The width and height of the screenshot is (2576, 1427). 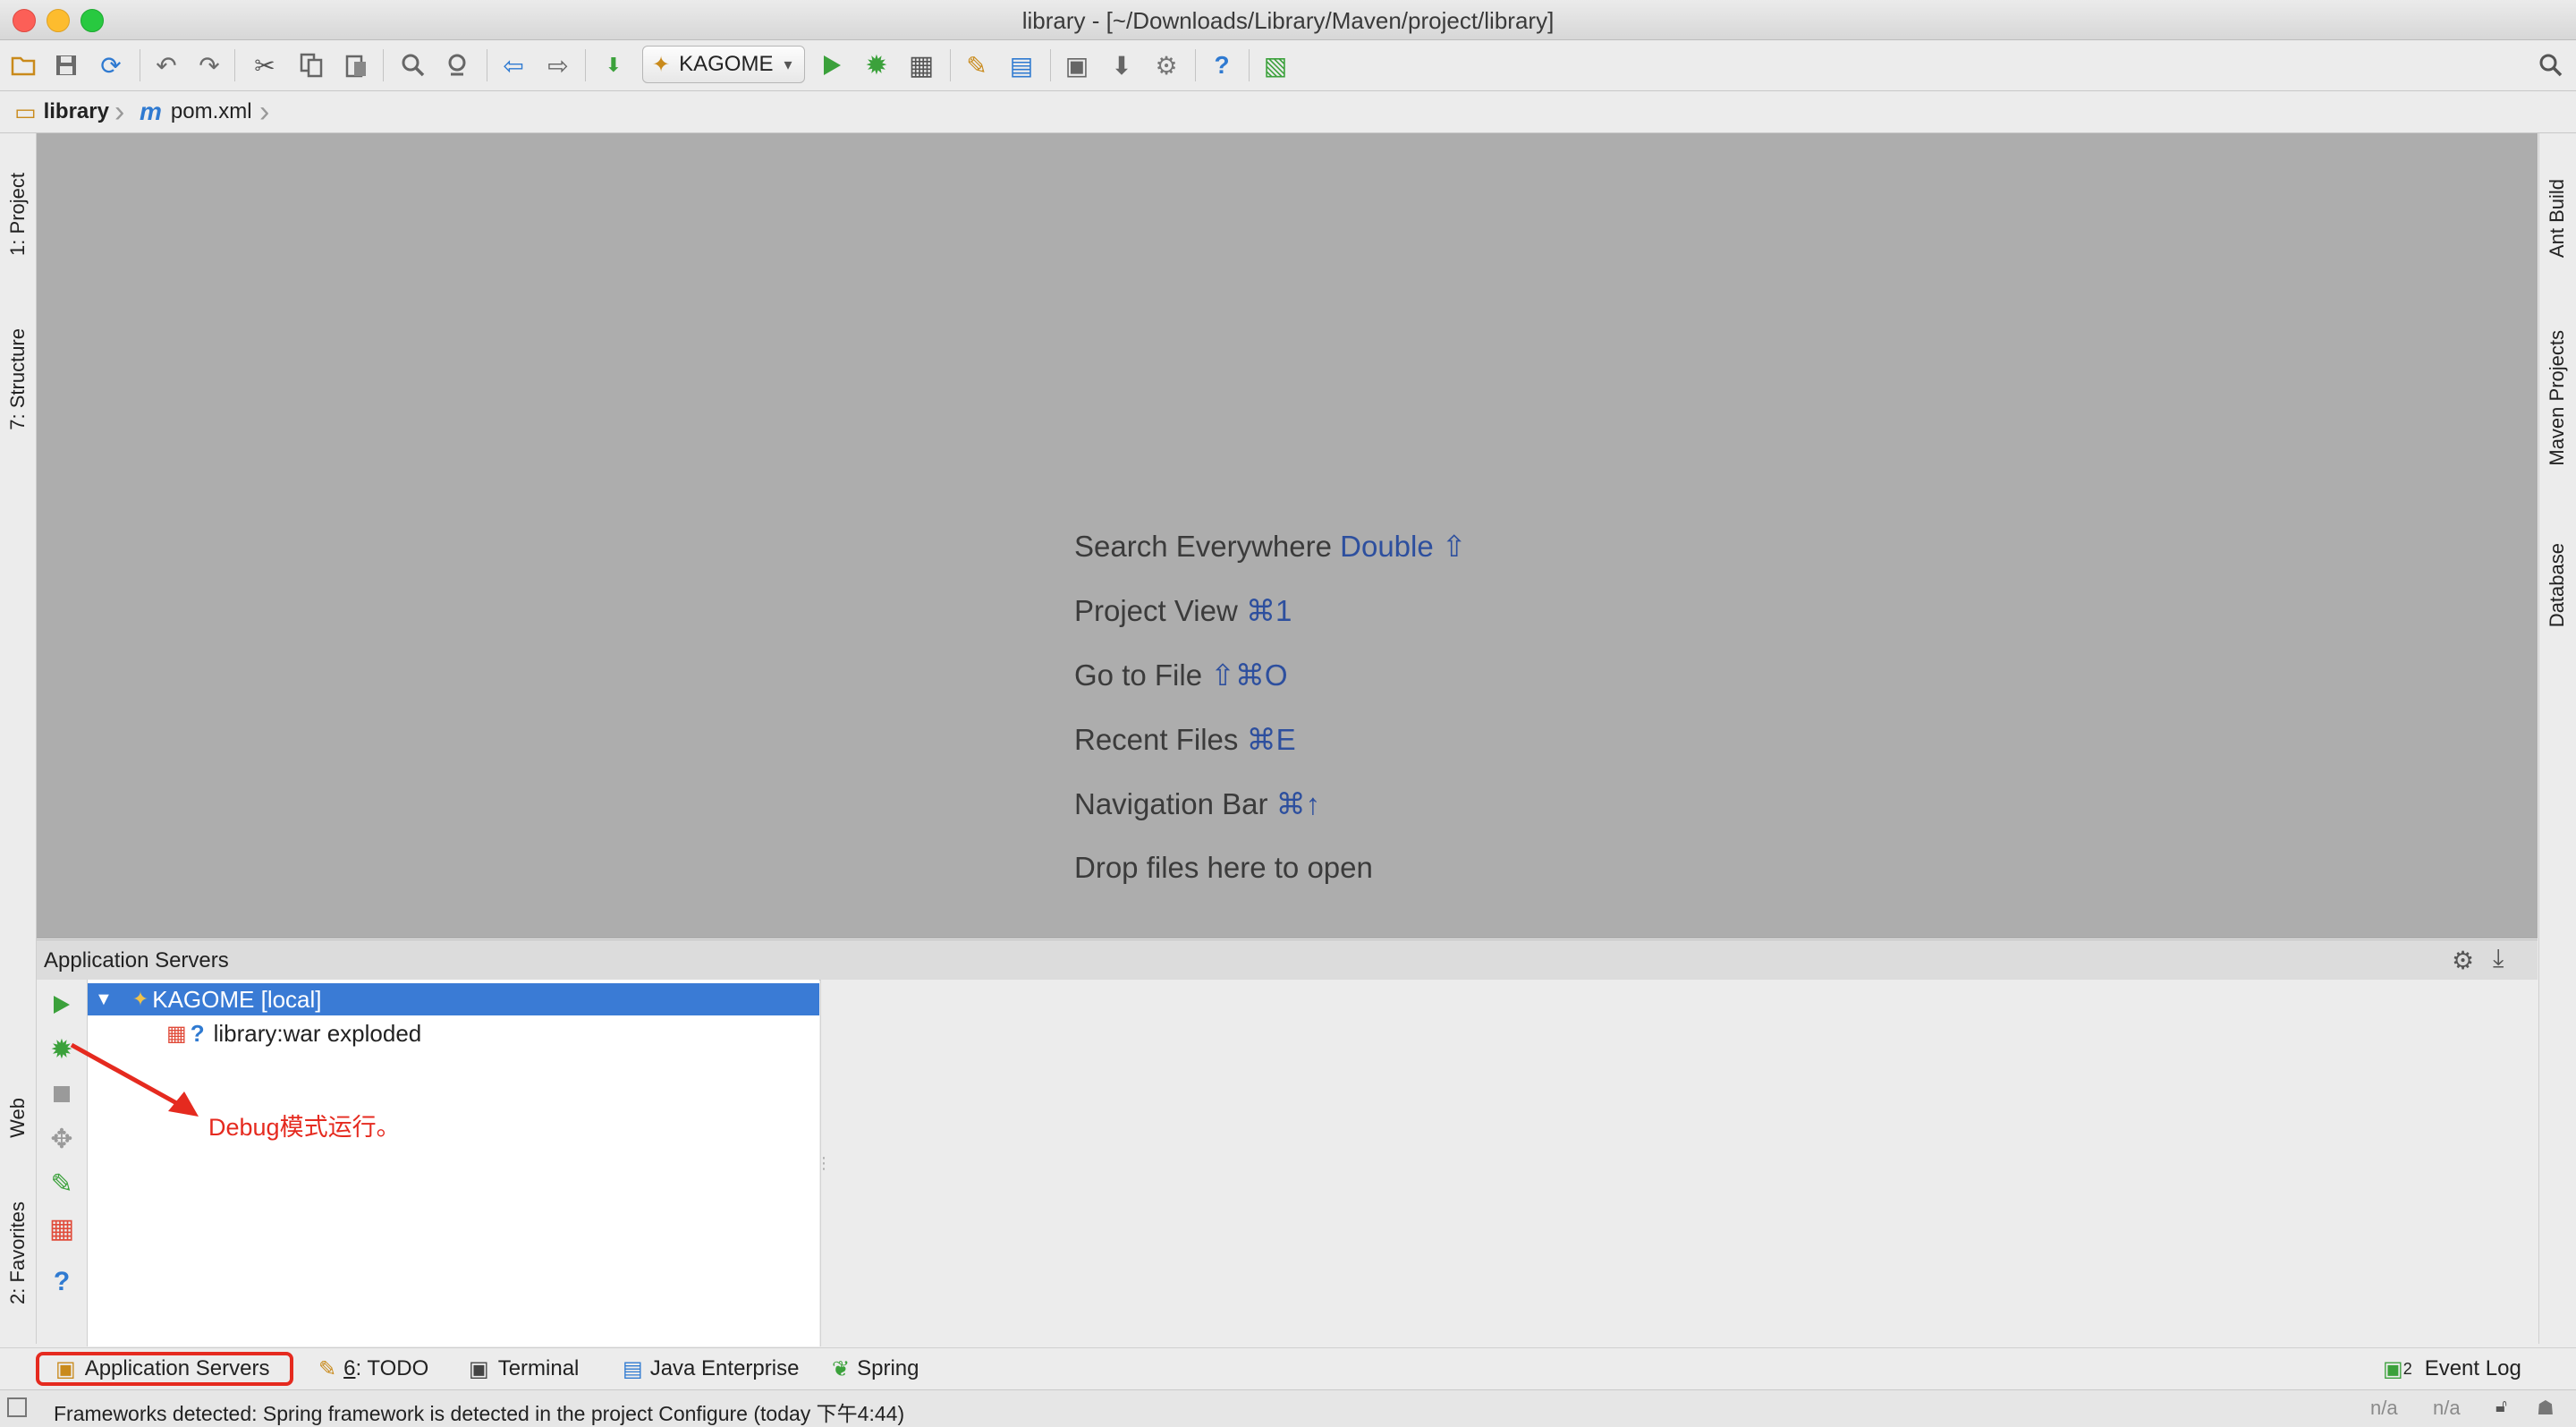 What do you see at coordinates (25, 111) in the screenshot?
I see `project-folder-icon: ▭` at bounding box center [25, 111].